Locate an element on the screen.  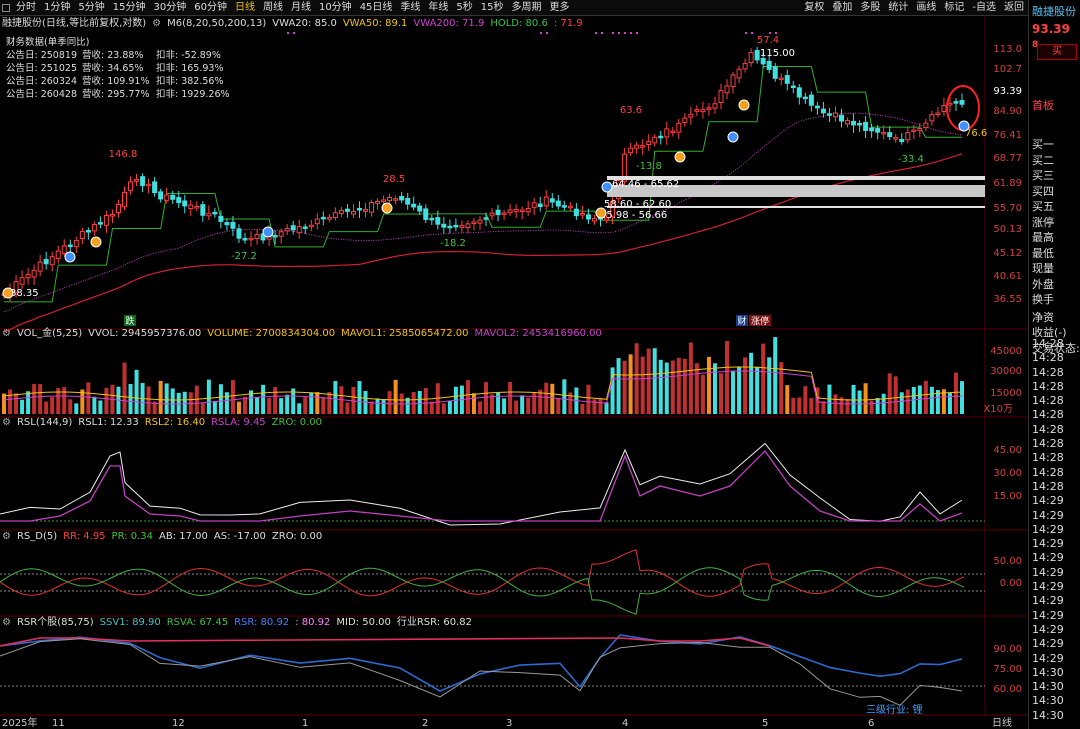
tab-period: 45日线 is located at coordinates (376, 8).